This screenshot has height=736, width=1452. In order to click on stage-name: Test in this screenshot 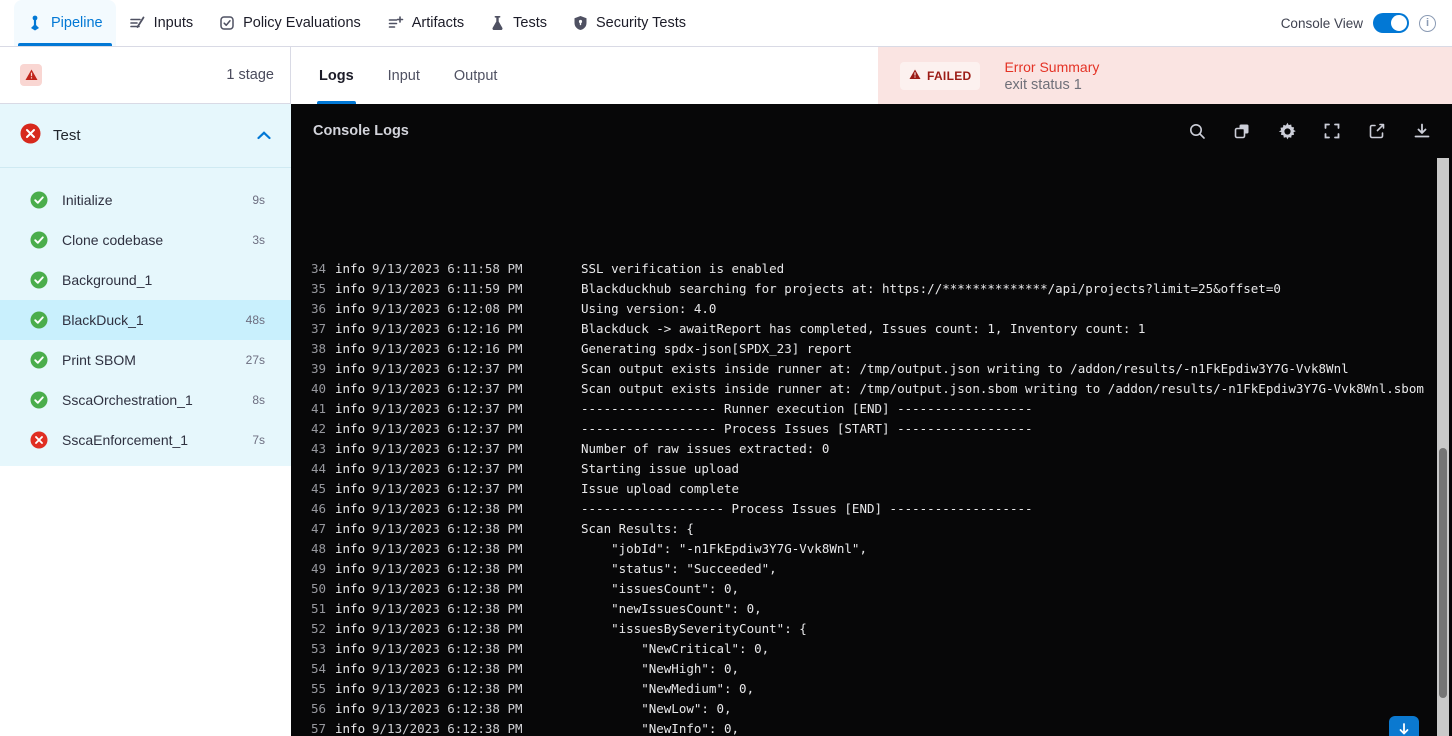, I will do `click(67, 135)`.